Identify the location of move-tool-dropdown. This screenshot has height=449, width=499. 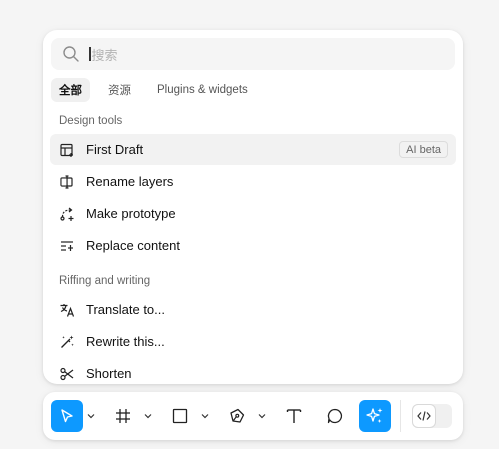
(91, 416).